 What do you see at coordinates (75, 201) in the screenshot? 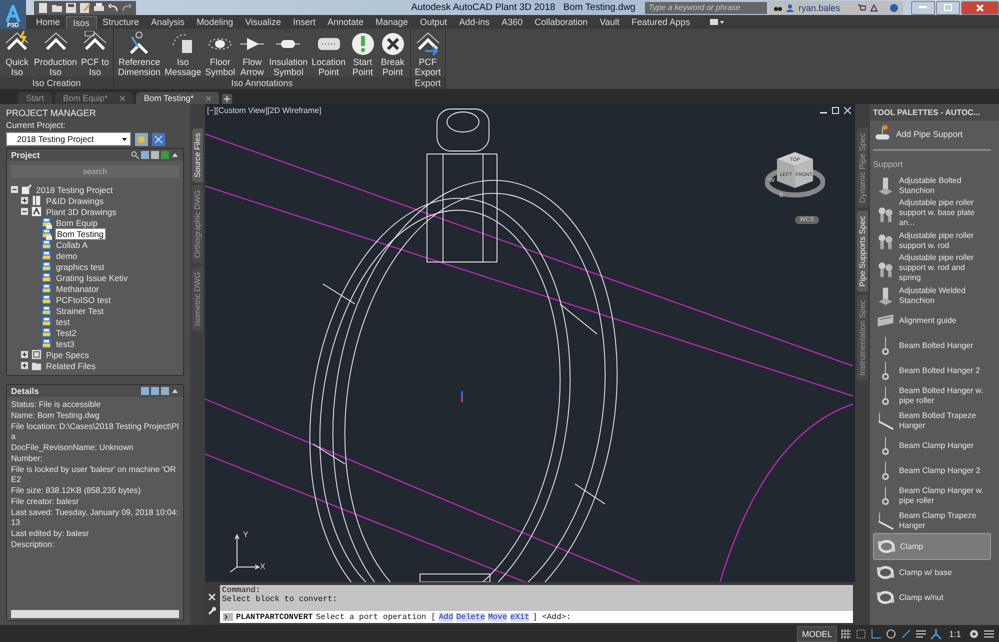
I see `tree-item: P&ID Drawings` at bounding box center [75, 201].